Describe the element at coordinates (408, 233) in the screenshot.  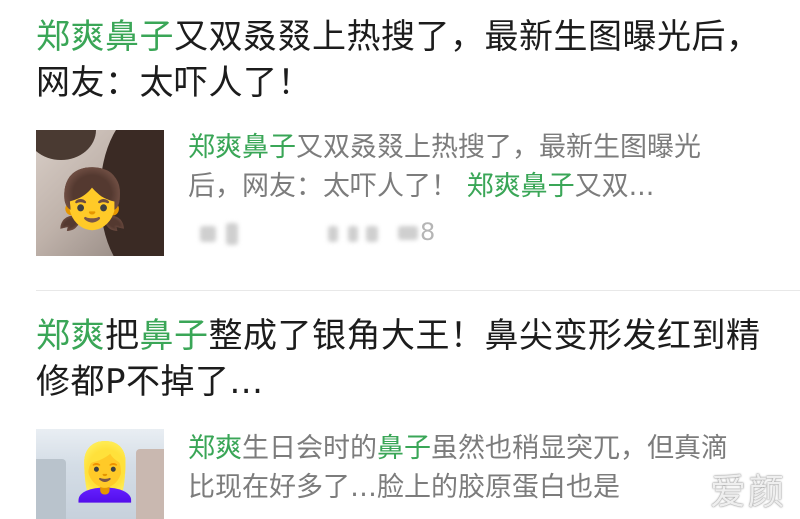
I see `view-icon` at that location.